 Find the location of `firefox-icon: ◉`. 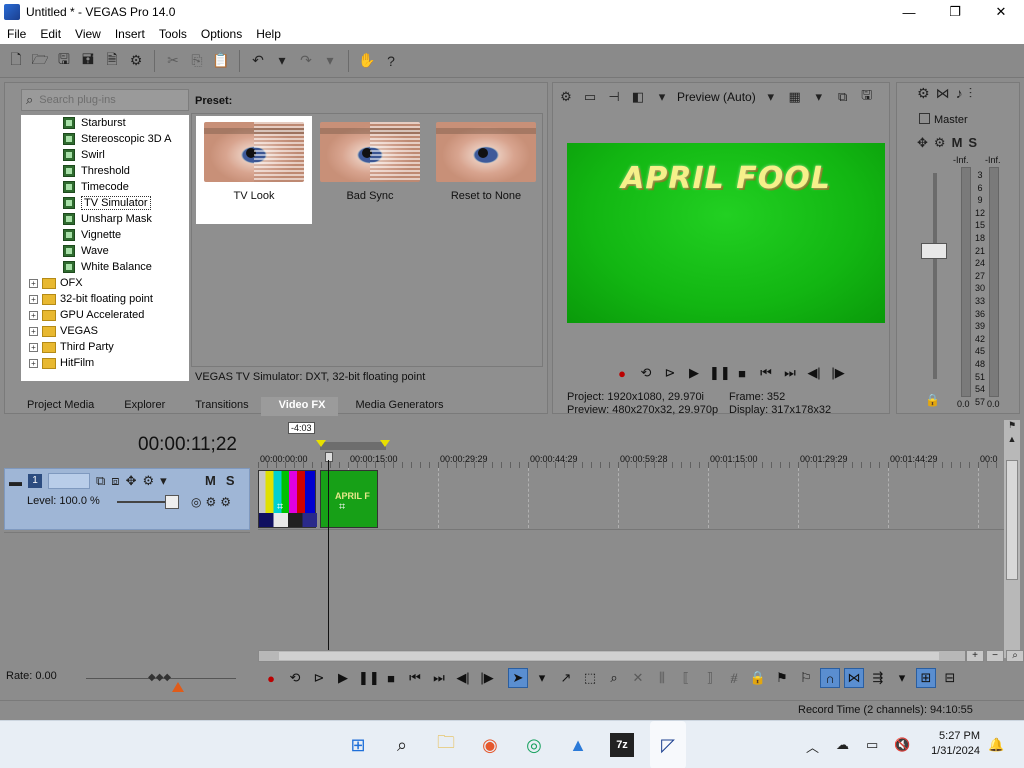

firefox-icon: ◉ is located at coordinates (490, 745).